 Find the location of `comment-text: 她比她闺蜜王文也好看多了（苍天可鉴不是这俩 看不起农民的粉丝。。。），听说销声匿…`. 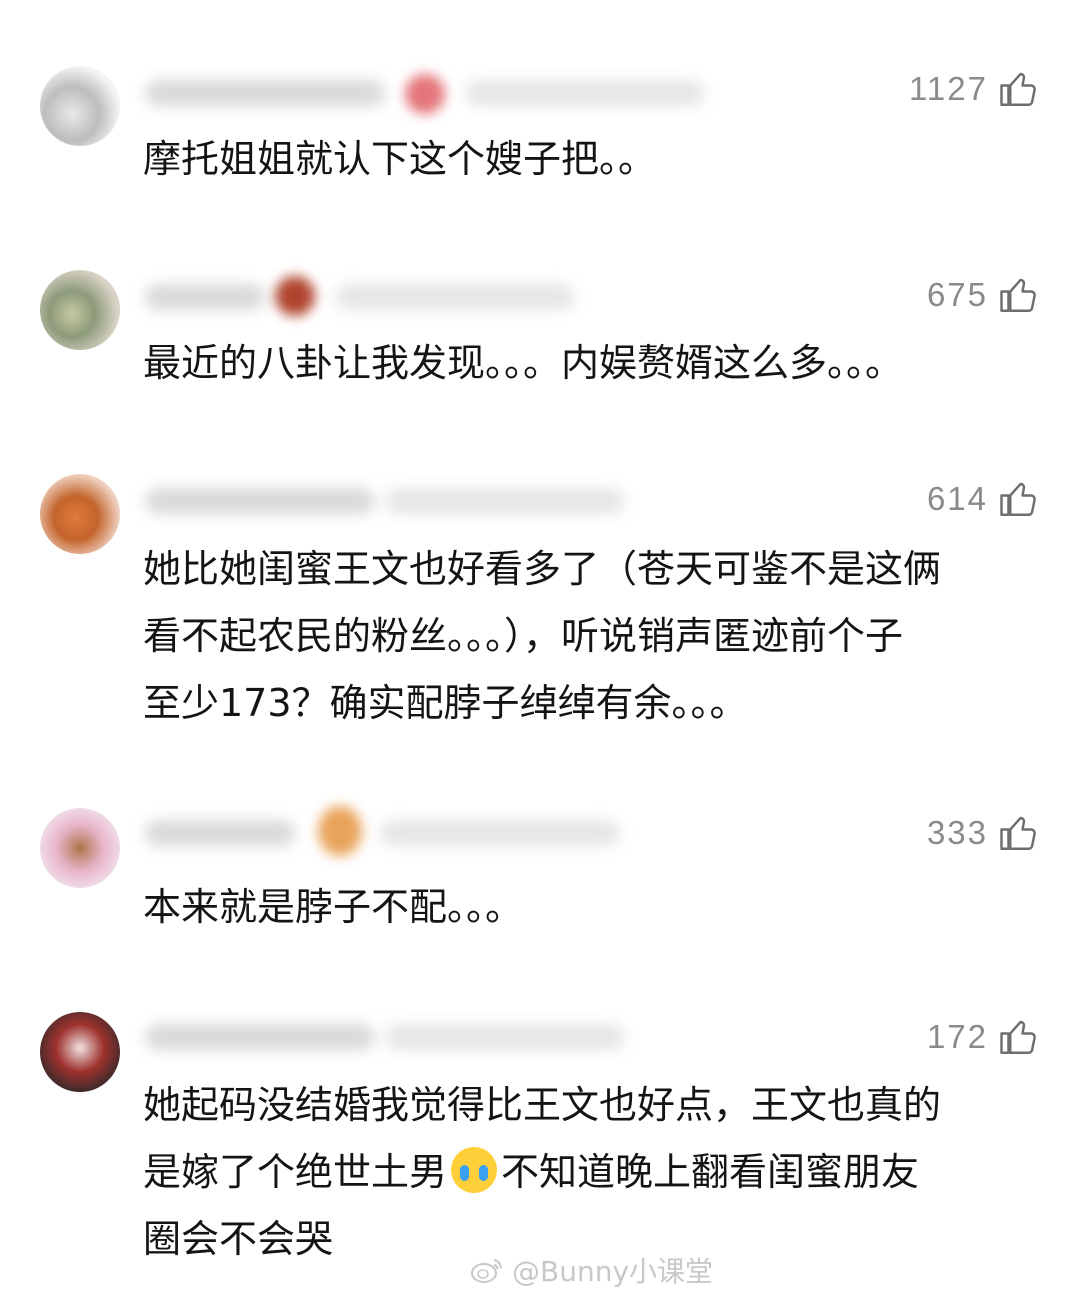

comment-text: 她比她闺蜜王文也好看多了（苍天可鉴不是这俩 看不起农民的粉丝。。。），听说销声匿… is located at coordinates (542, 636).